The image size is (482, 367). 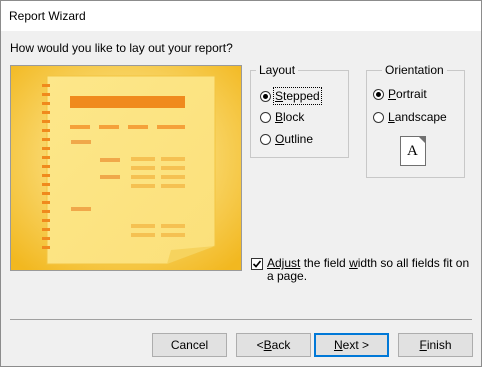 What do you see at coordinates (294, 139) in the screenshot?
I see `outline-label: Outline` at bounding box center [294, 139].